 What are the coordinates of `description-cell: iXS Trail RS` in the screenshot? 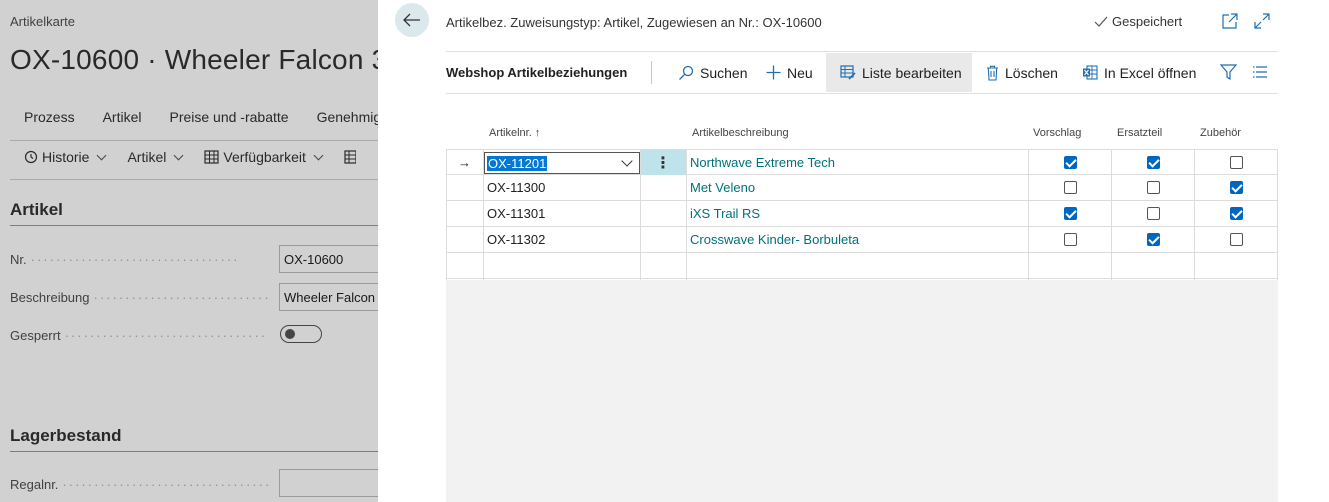 It's located at (858, 213).